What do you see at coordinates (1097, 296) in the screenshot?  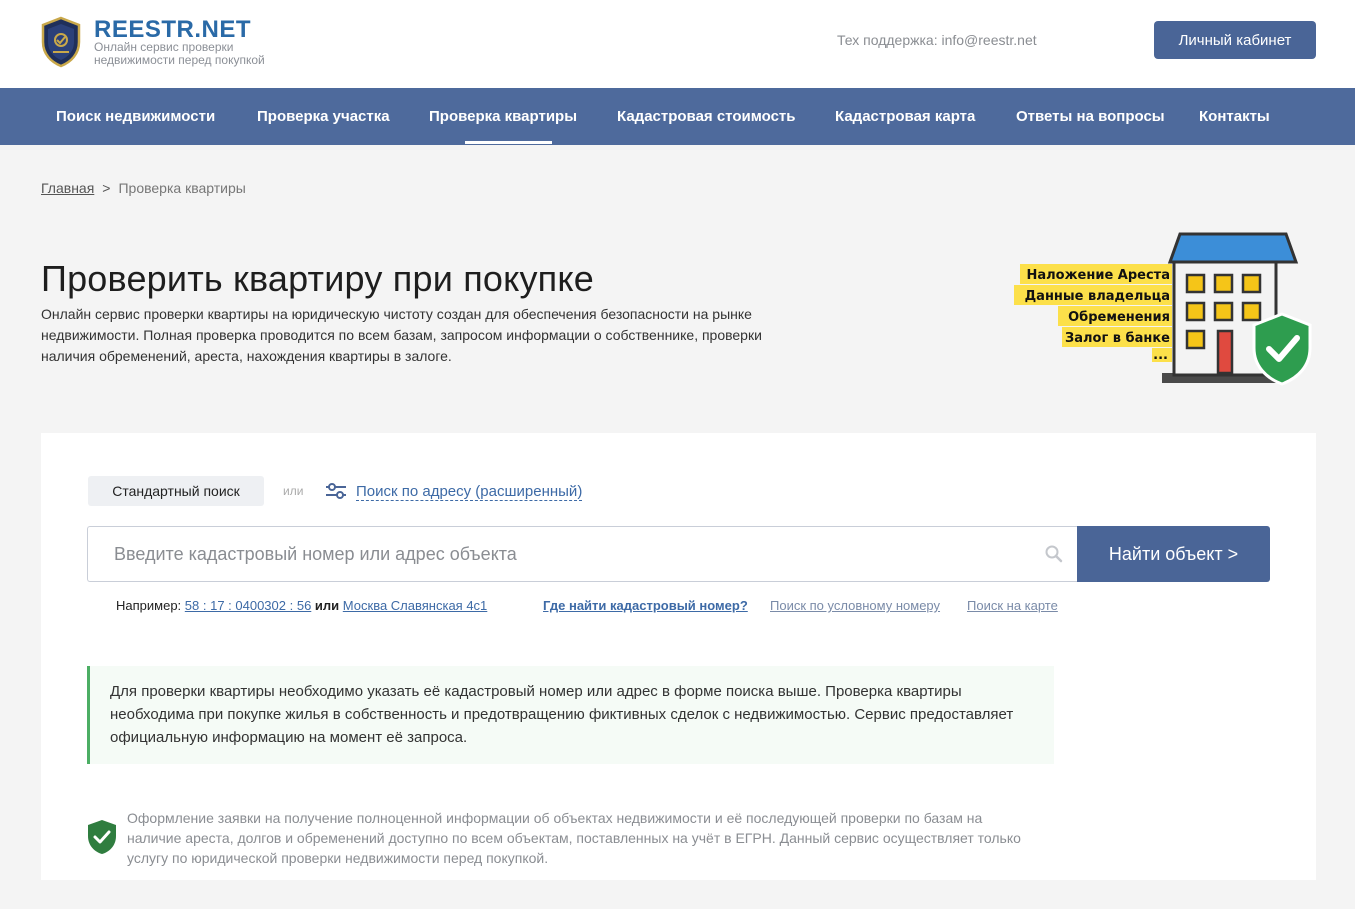 I see `illustration-label-owner: Данные владельца` at bounding box center [1097, 296].